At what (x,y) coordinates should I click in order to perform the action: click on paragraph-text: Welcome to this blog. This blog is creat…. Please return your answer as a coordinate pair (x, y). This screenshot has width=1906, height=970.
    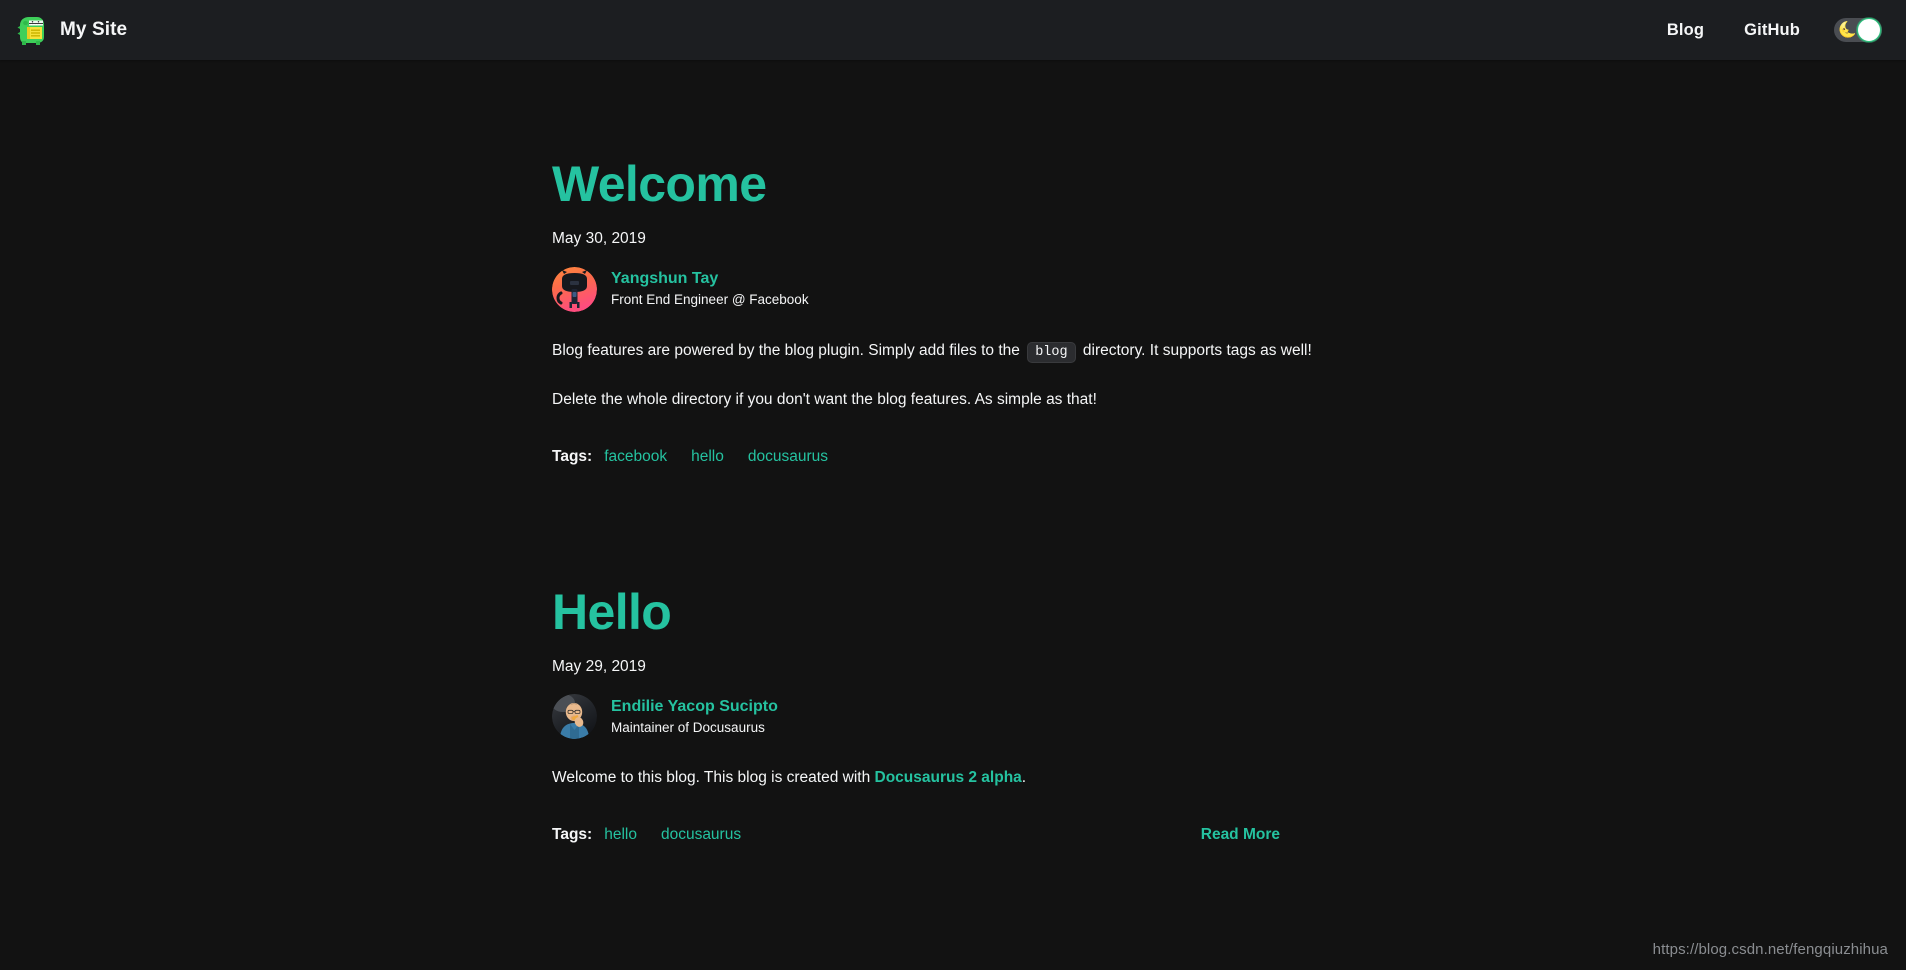
    Looking at the image, I should click on (713, 778).